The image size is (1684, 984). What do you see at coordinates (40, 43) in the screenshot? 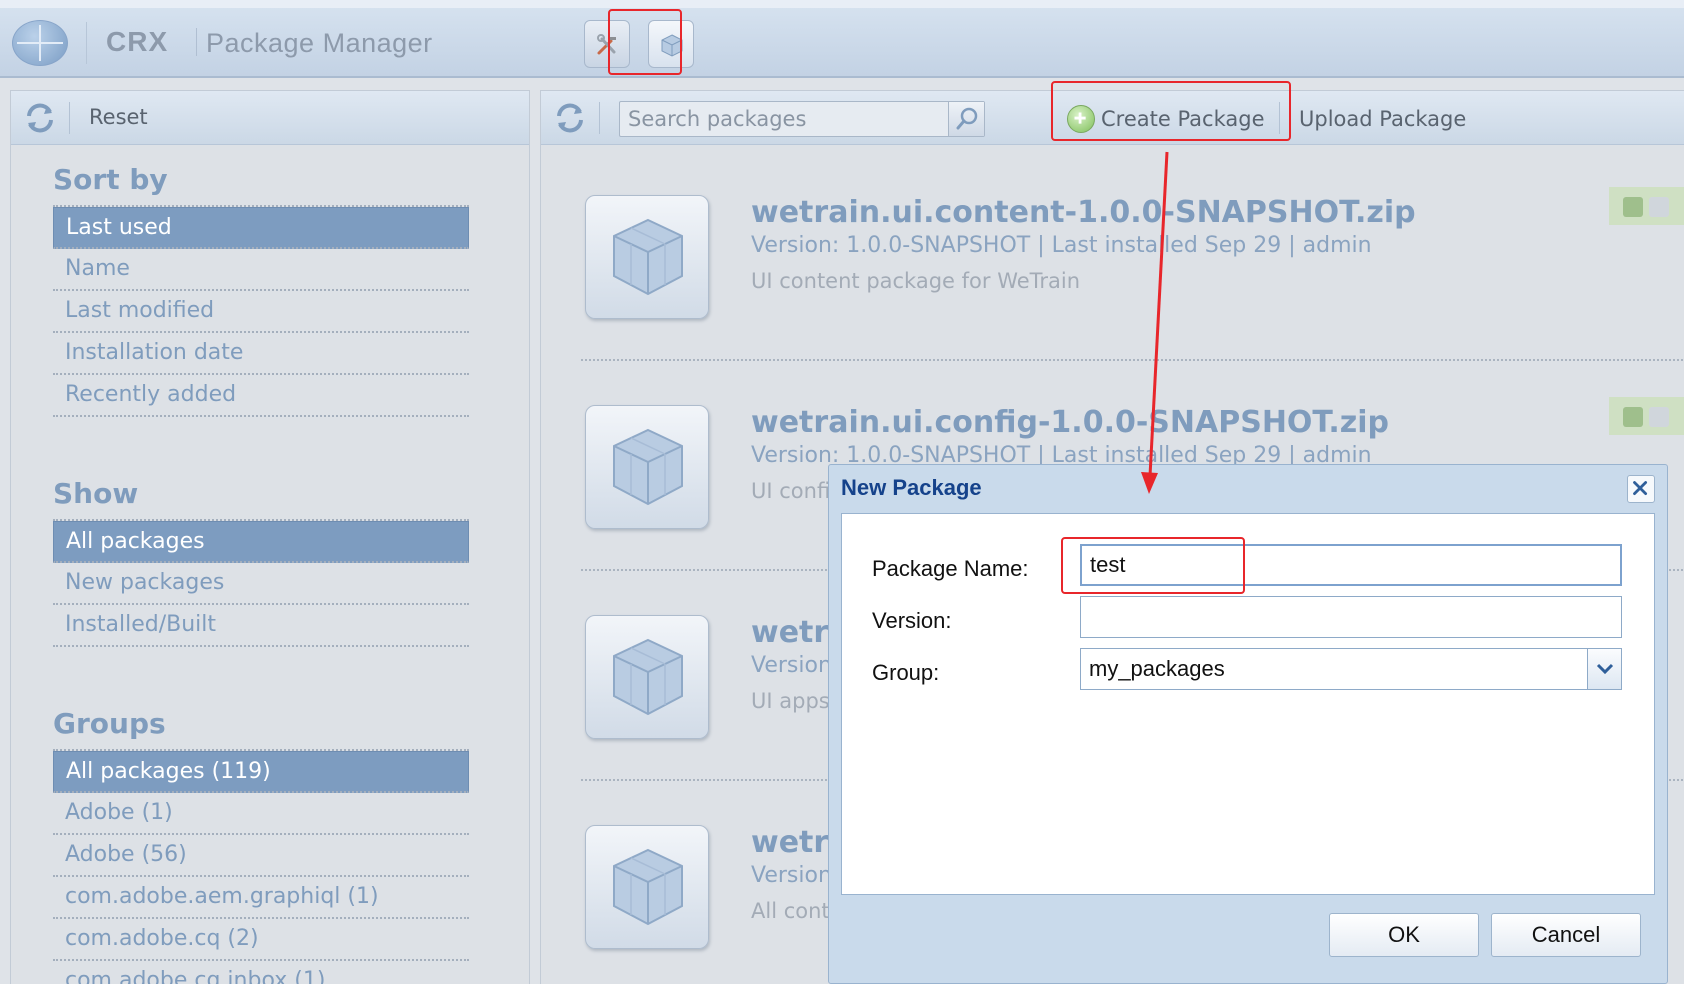
I see `globe-logo-icon` at bounding box center [40, 43].